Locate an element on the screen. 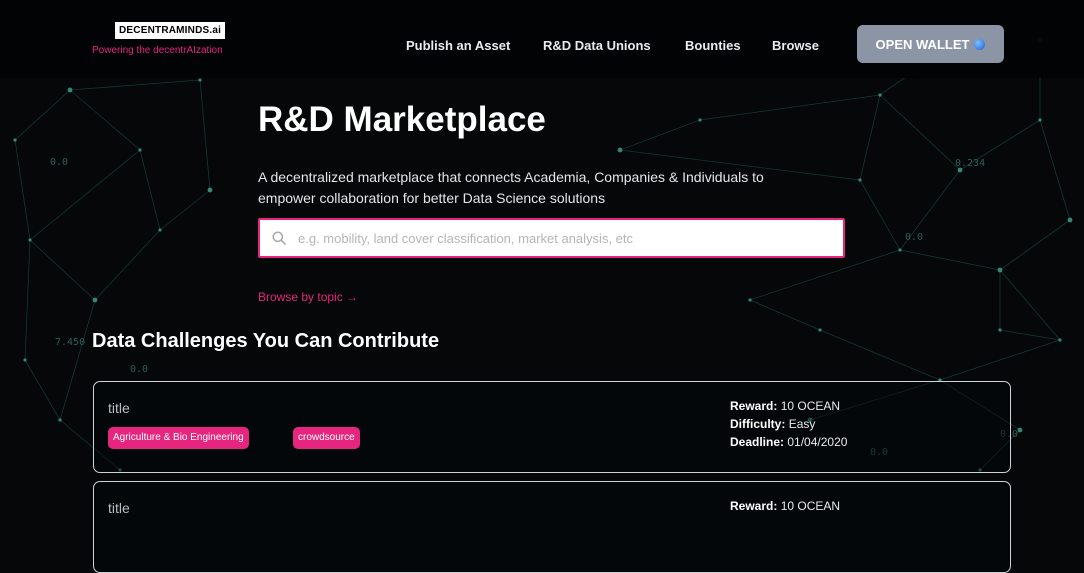  search-bar is located at coordinates (551, 238).